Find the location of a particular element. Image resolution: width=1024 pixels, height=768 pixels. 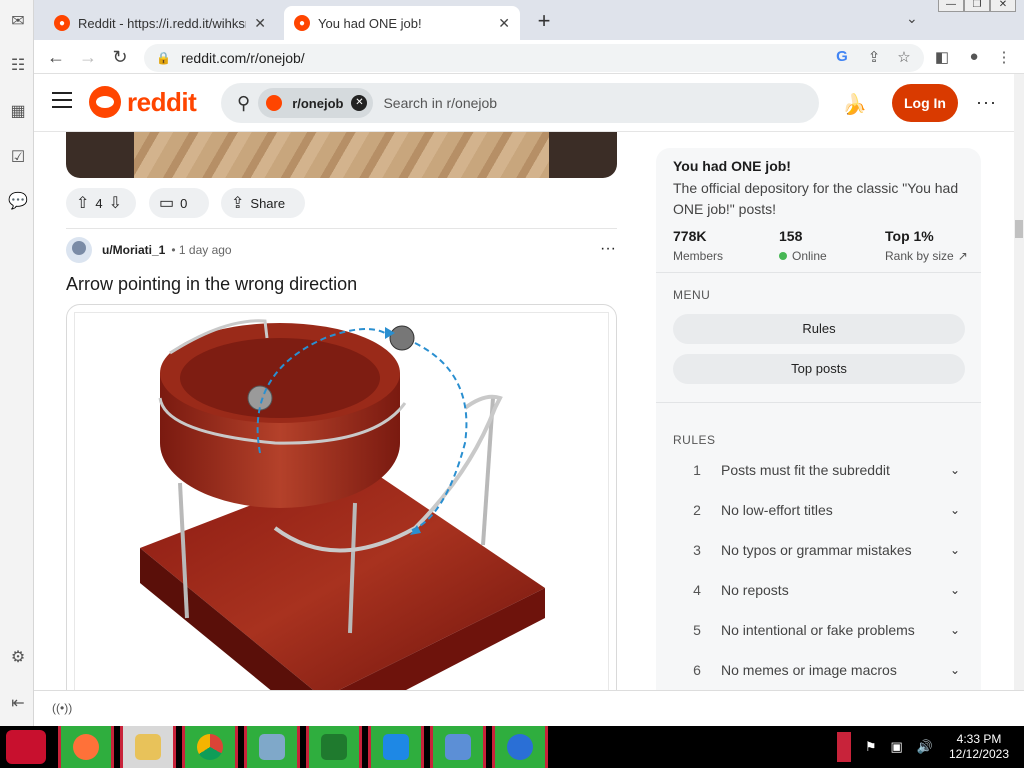

mail-client-icon is located at coordinates (520, 747).